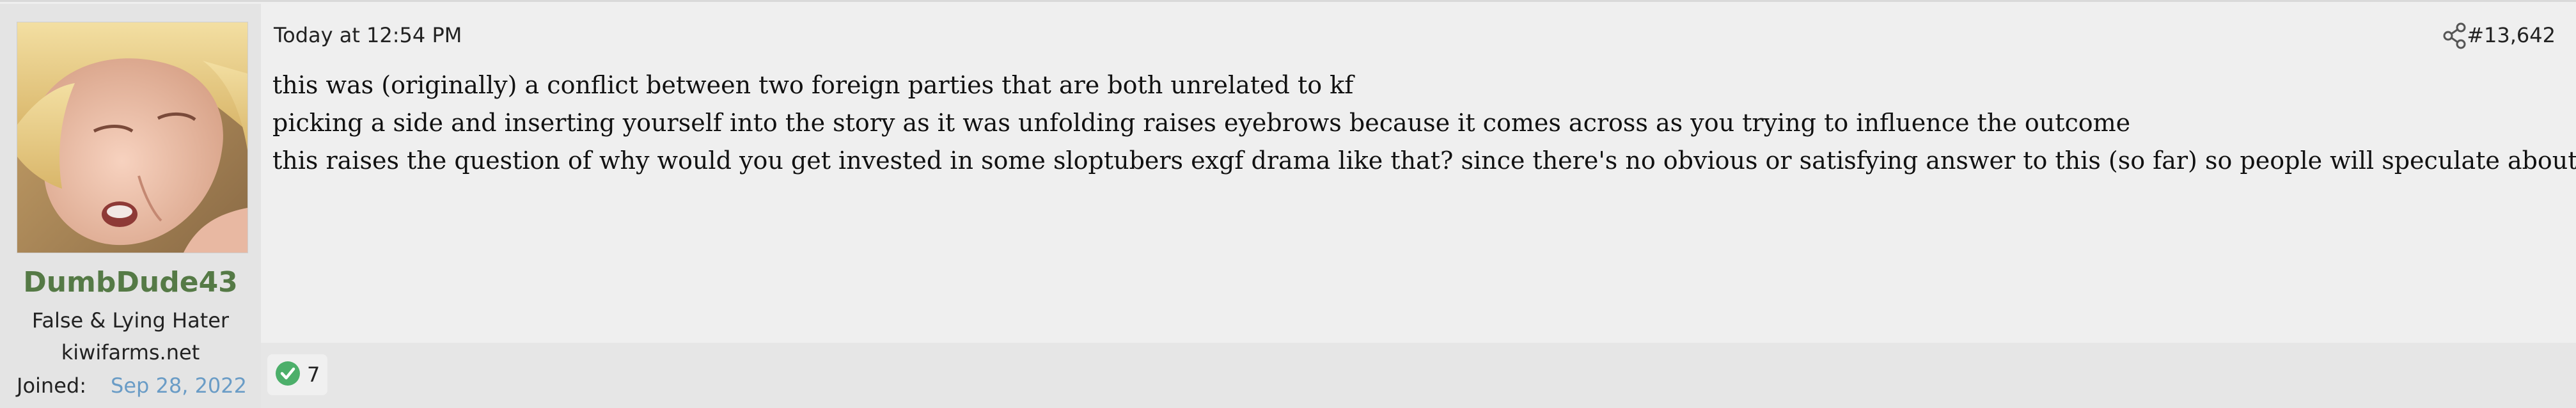 This screenshot has width=2576, height=408. I want to click on user-title: False & Lying Hater, so click(130, 320).